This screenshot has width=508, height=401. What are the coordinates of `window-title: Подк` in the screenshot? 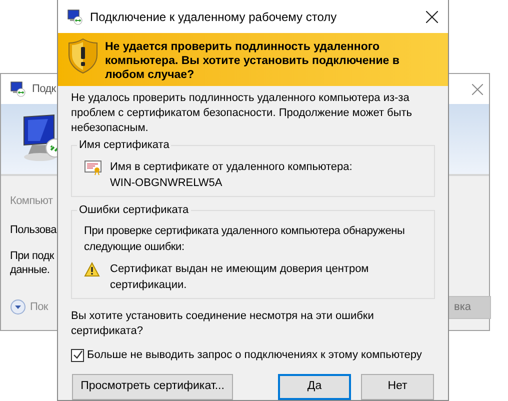 It's located at (44, 89).